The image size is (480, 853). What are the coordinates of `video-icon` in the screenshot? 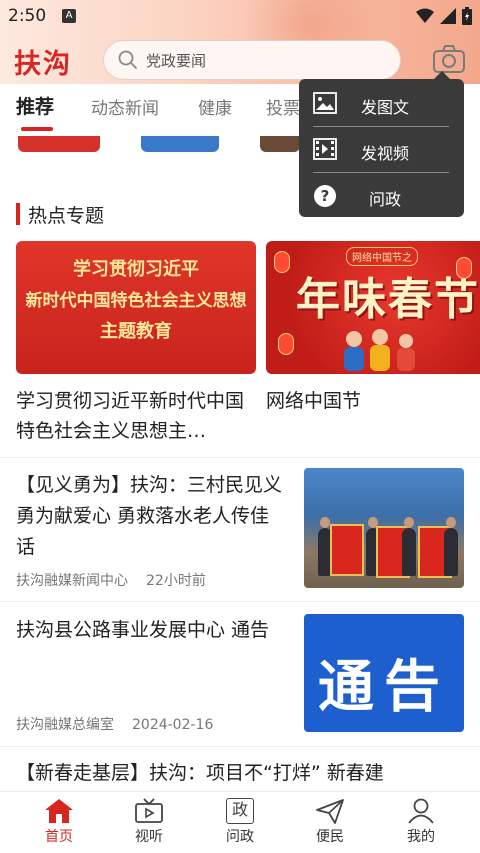 It's located at (325, 149).